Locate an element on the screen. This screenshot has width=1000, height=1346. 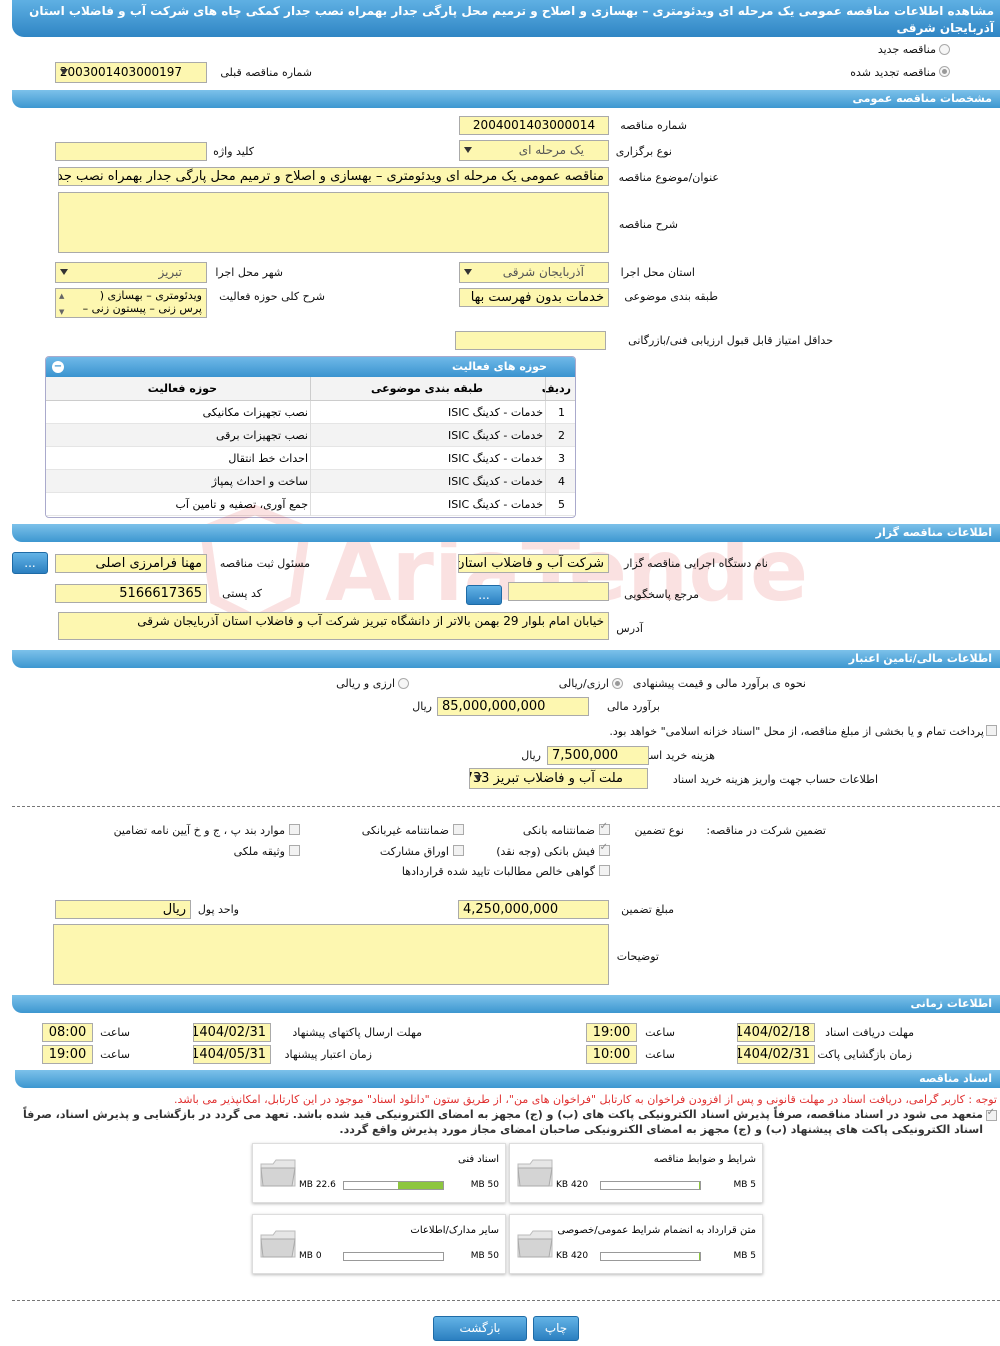
document-card: اسناد فنی 50 MB 22.6 MB is located at coordinates (379, 1173).